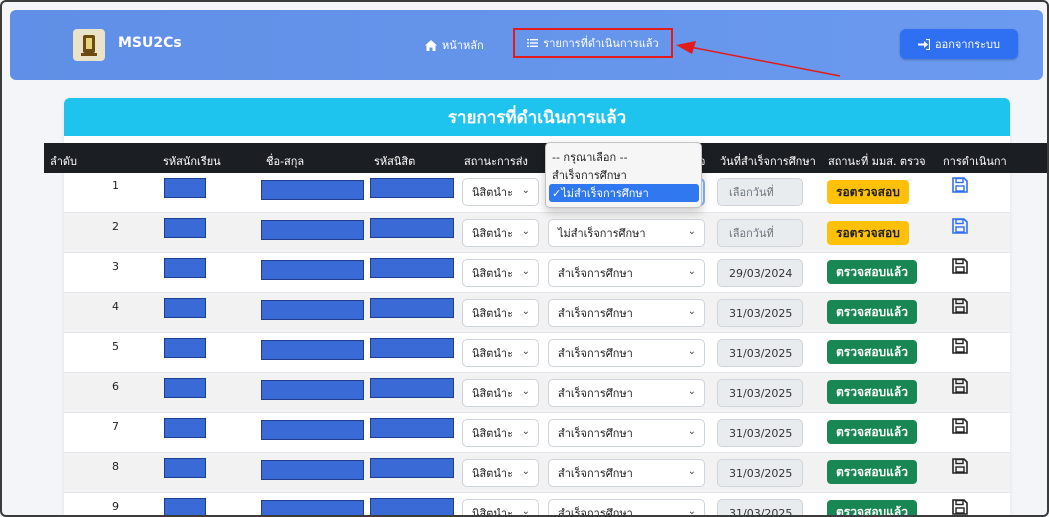 Image resolution: width=1049 pixels, height=517 pixels. Describe the element at coordinates (115, 466) in the screenshot. I see `row-index: 8` at that location.